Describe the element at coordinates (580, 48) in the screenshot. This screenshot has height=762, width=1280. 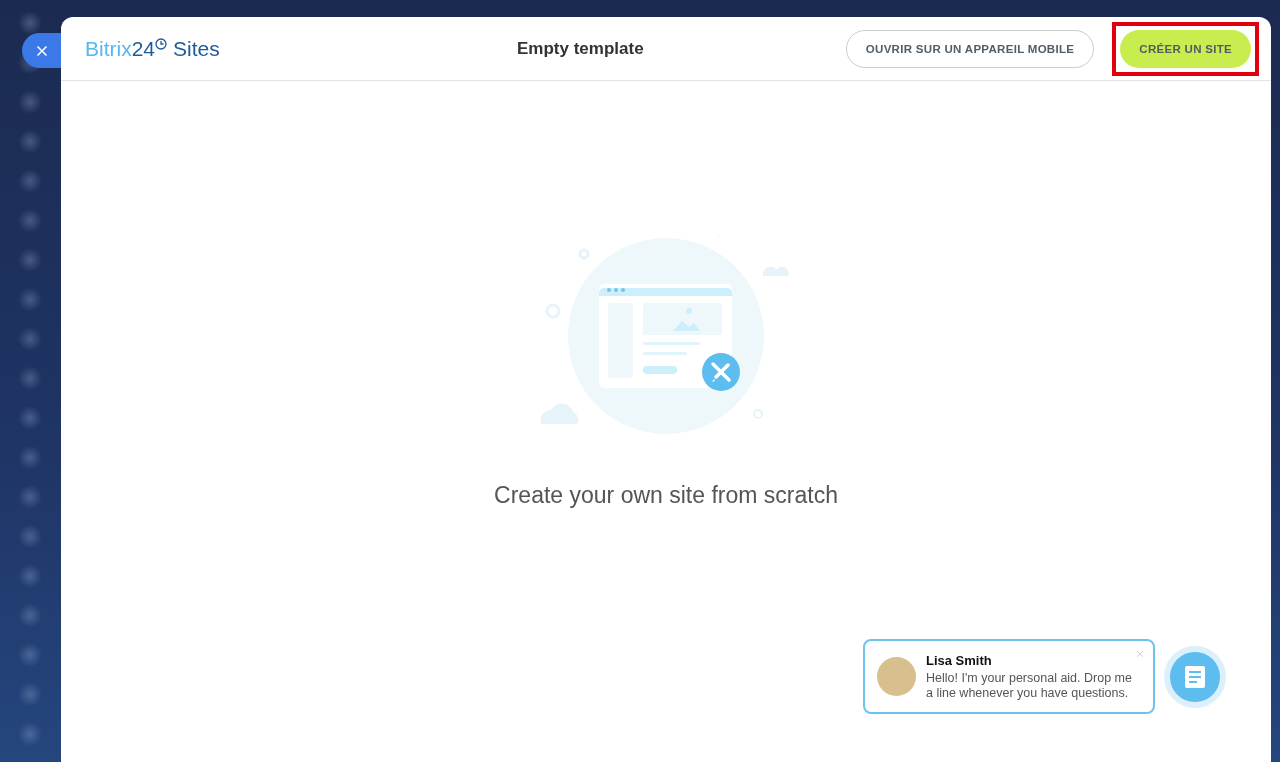
I see `panel-title: Empty template` at that location.